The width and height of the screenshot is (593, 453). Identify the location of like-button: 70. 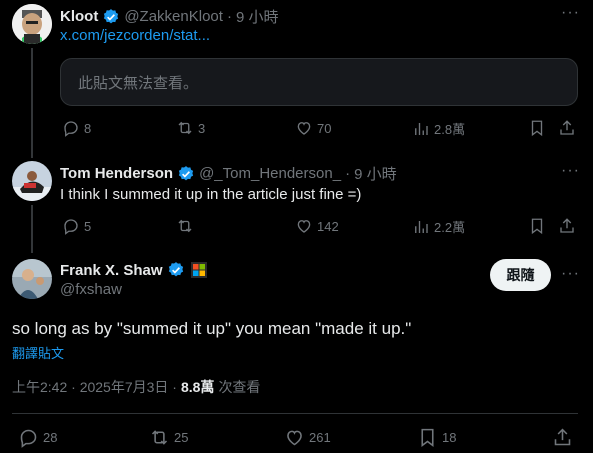
(313, 128).